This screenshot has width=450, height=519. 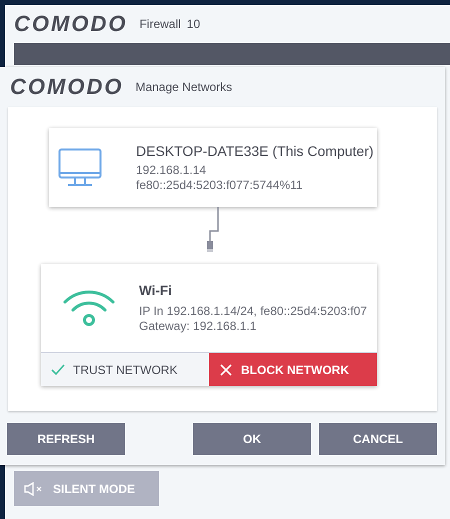 What do you see at coordinates (193, 24) in the screenshot?
I see `version-number: 10` at bounding box center [193, 24].